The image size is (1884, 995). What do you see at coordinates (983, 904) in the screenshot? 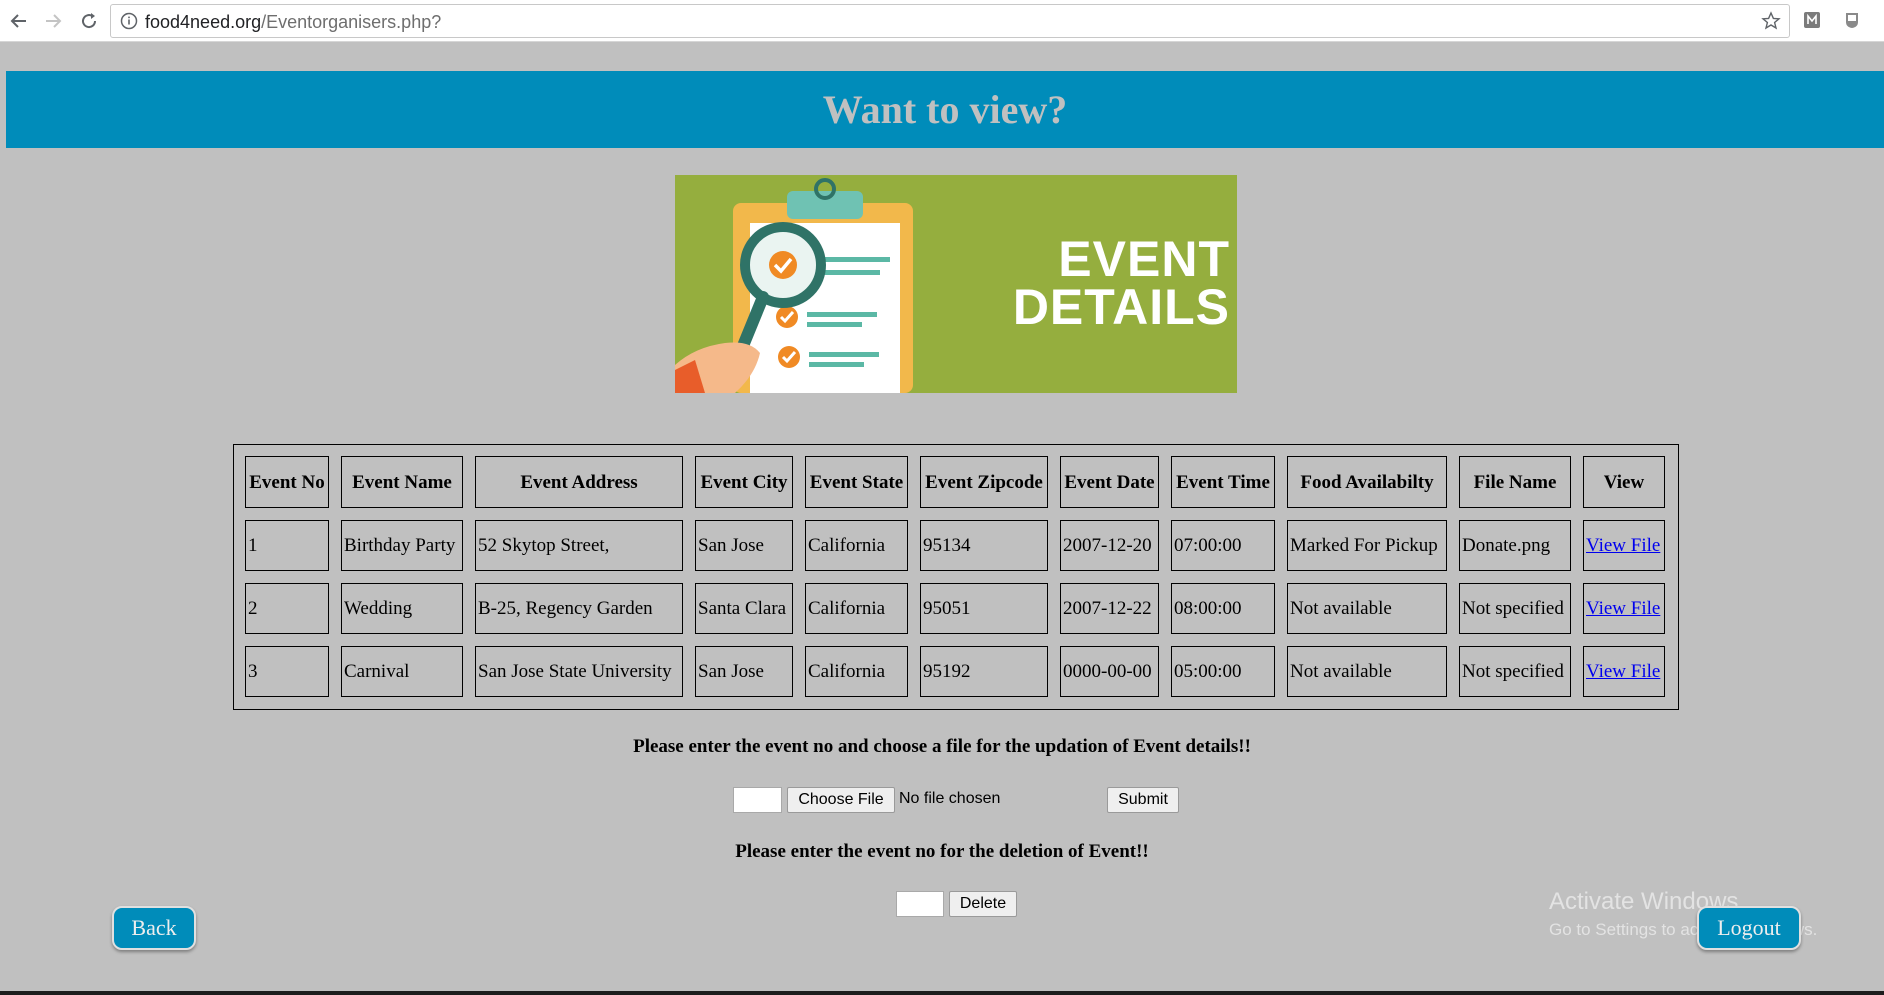
I see `delete-button: Delete` at bounding box center [983, 904].